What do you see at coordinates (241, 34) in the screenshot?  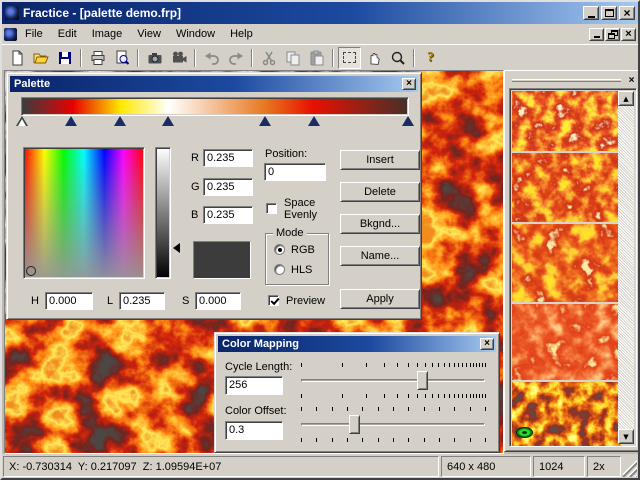 I see `menu-help: Help` at bounding box center [241, 34].